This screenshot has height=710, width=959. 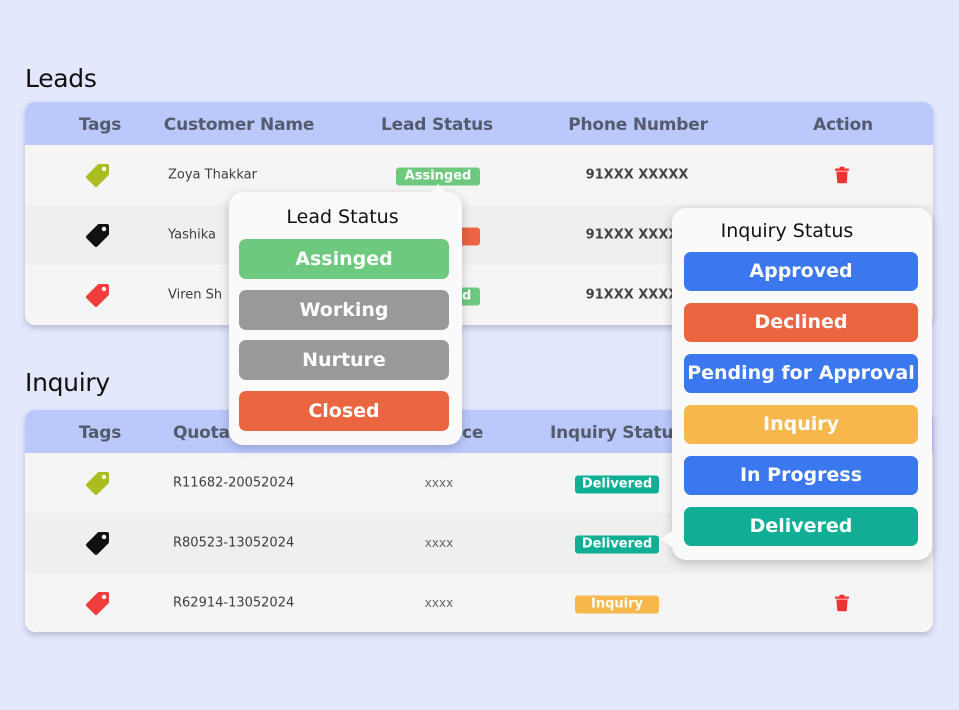 I want to click on option-working: Working, so click(x=344, y=310).